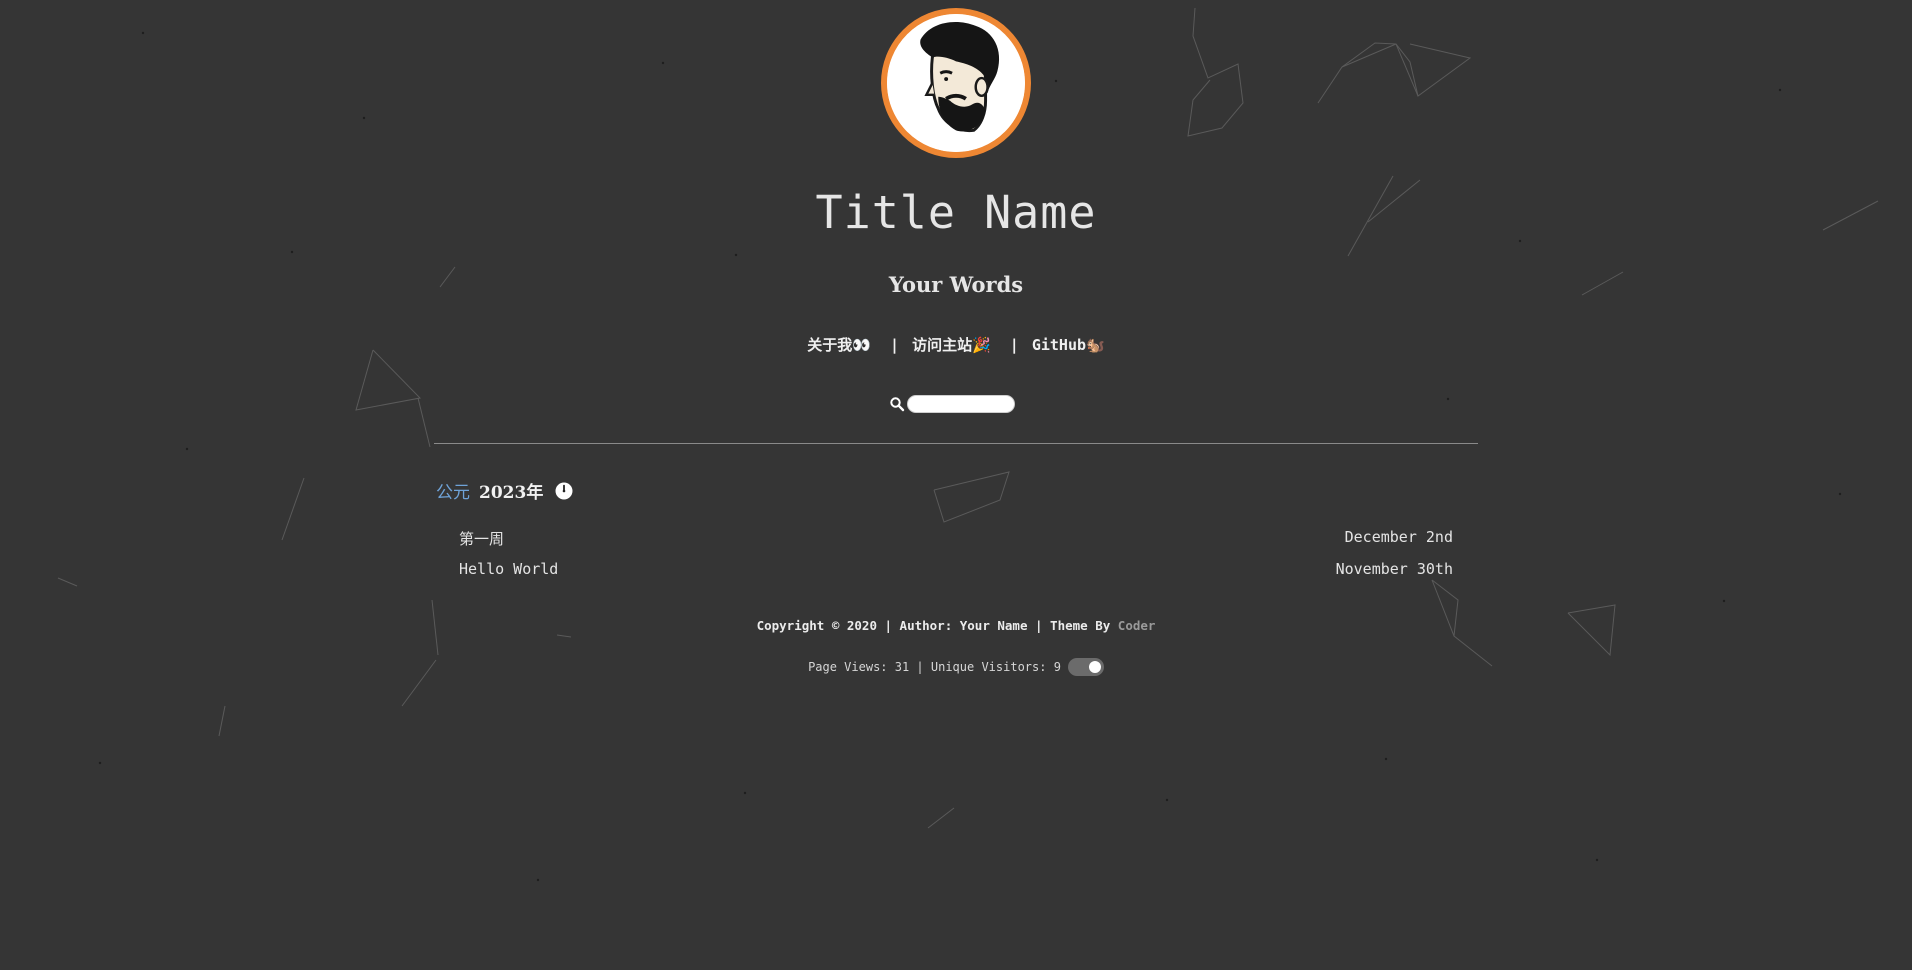 Image resolution: width=1912 pixels, height=970 pixels. Describe the element at coordinates (1094, 667) in the screenshot. I see `toggle-knob` at that location.